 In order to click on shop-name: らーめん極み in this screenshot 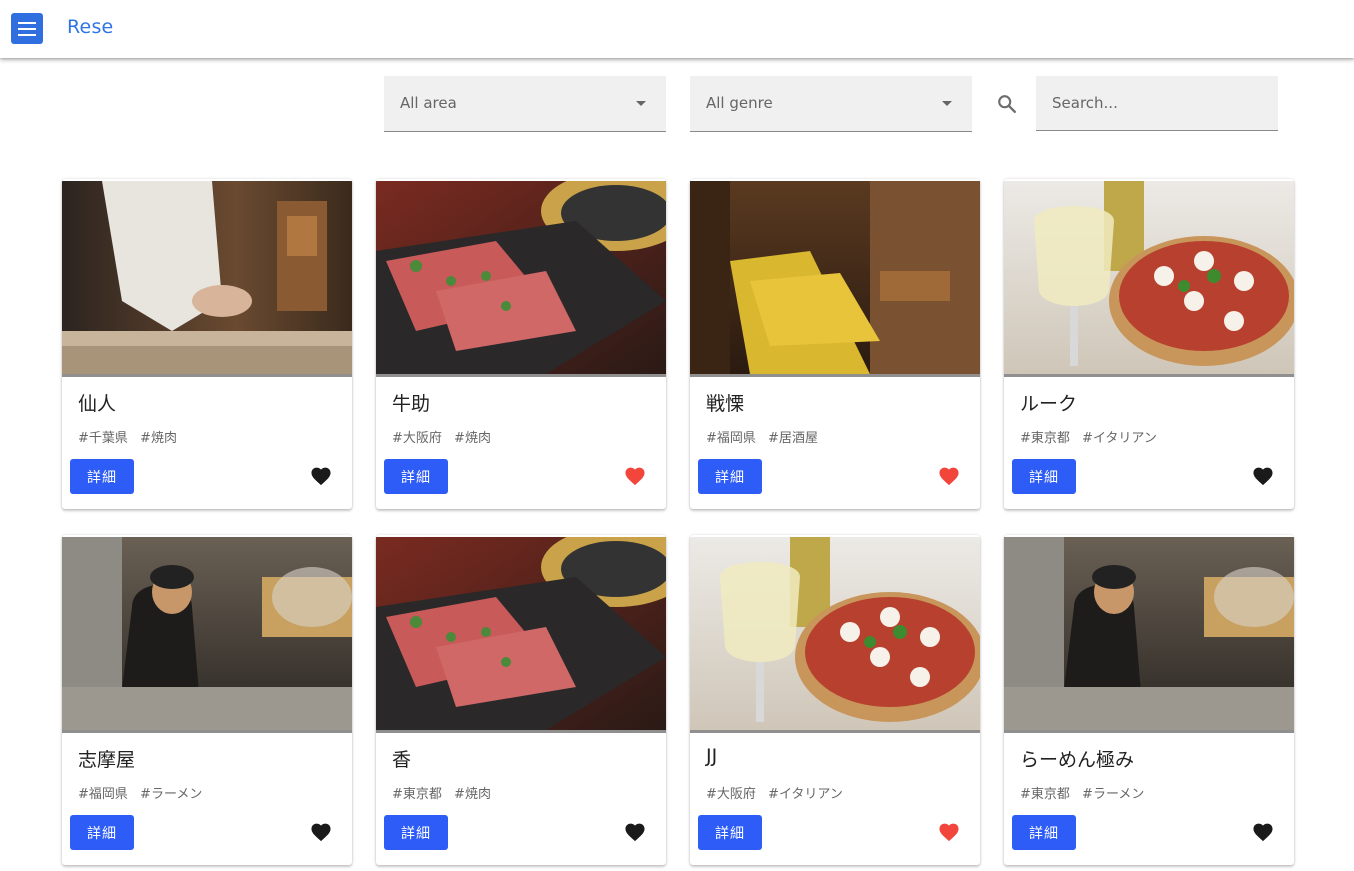, I will do `click(1077, 760)`.